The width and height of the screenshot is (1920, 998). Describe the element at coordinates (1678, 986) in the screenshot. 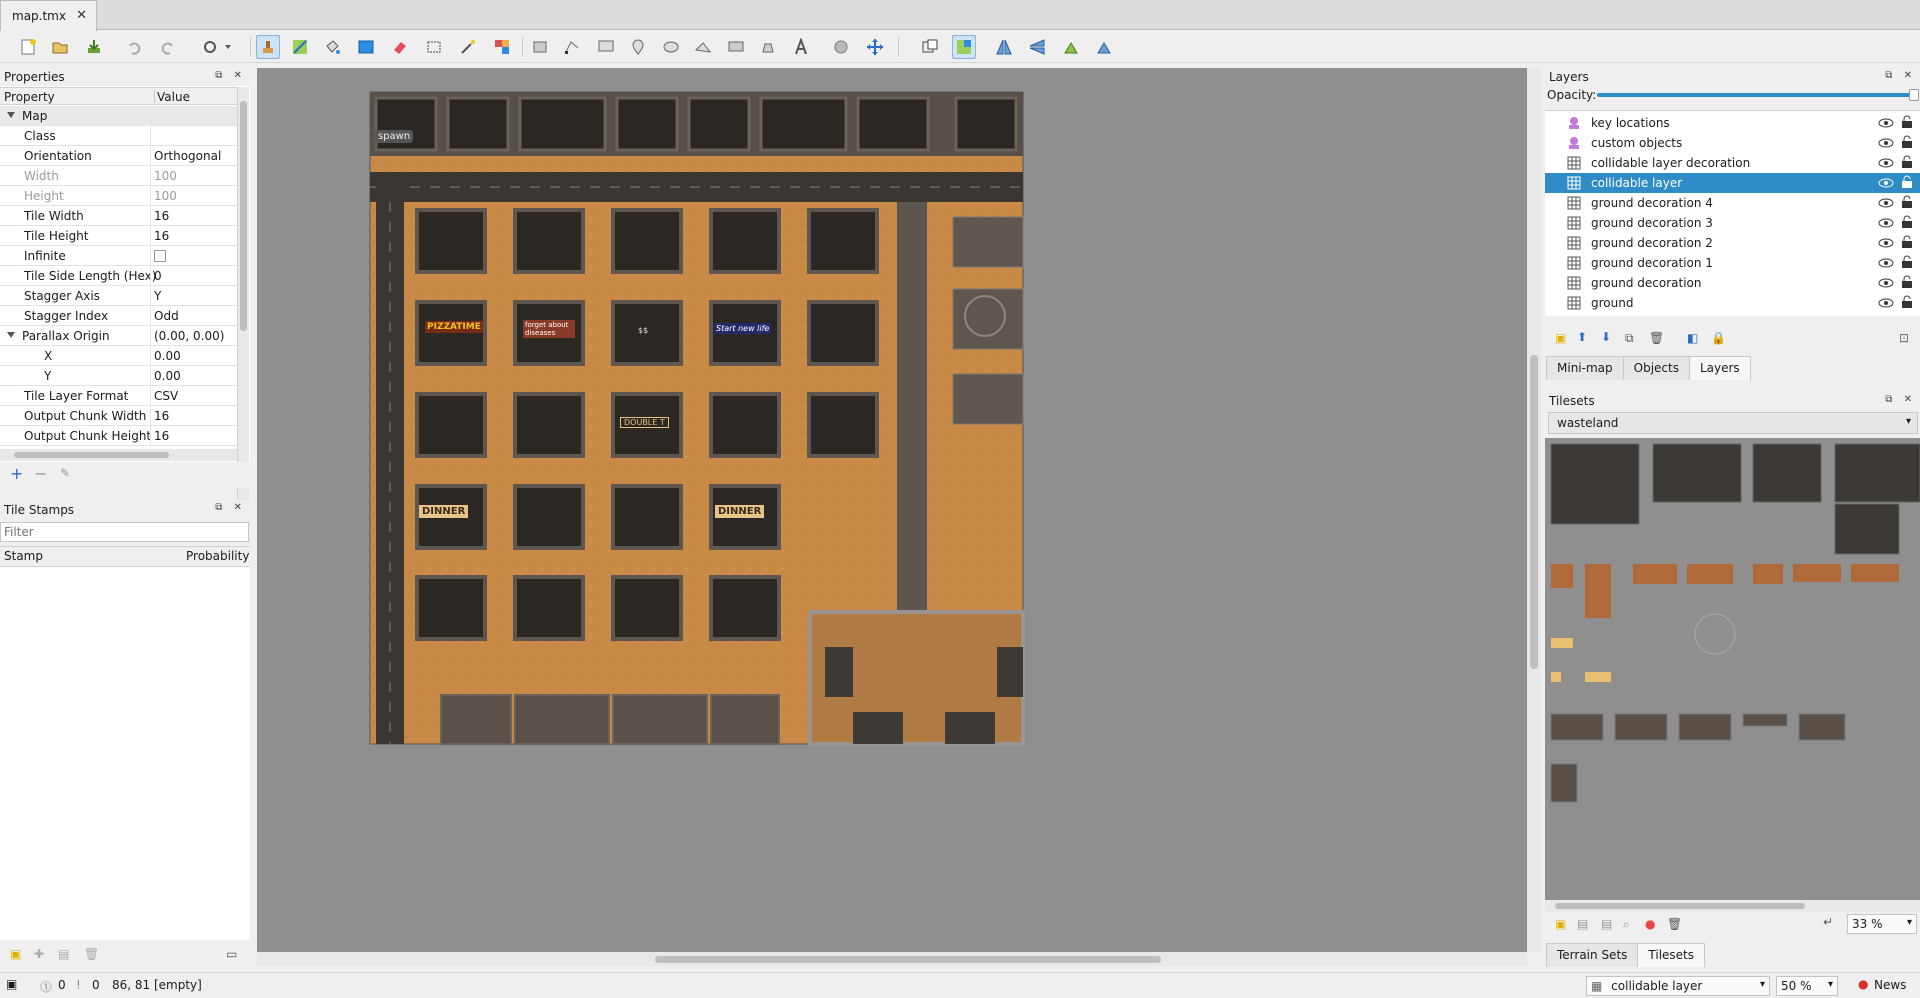

I see `current-layer-select: ▦ collidable layer ▾` at that location.